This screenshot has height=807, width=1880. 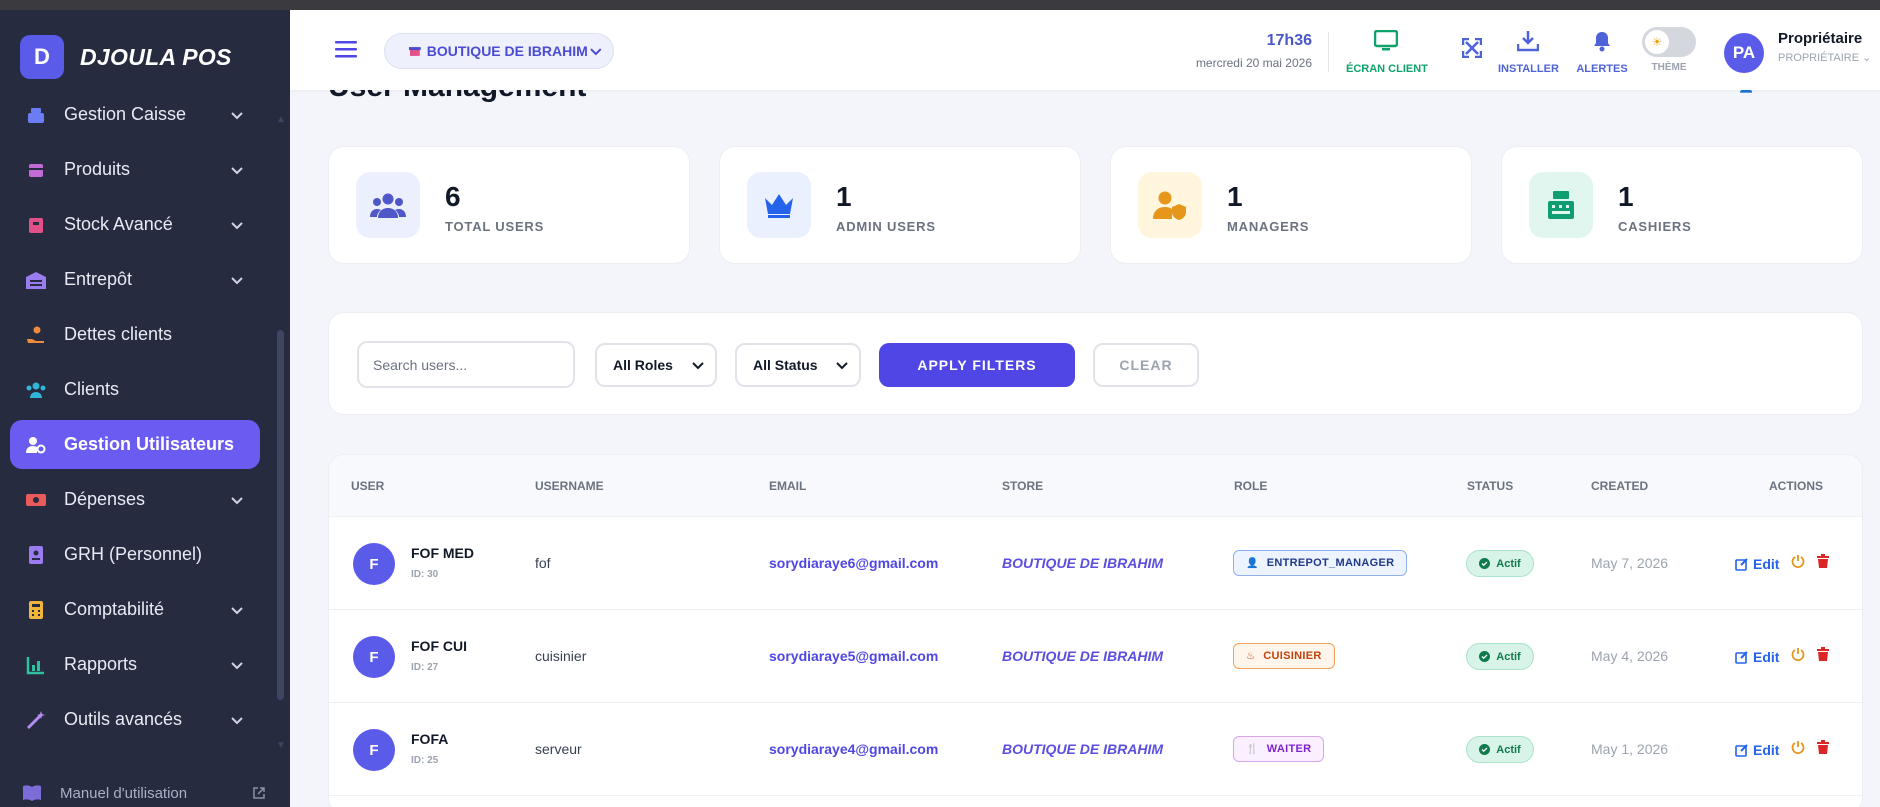 I want to click on column-header: ROLE, so click(x=1251, y=486).